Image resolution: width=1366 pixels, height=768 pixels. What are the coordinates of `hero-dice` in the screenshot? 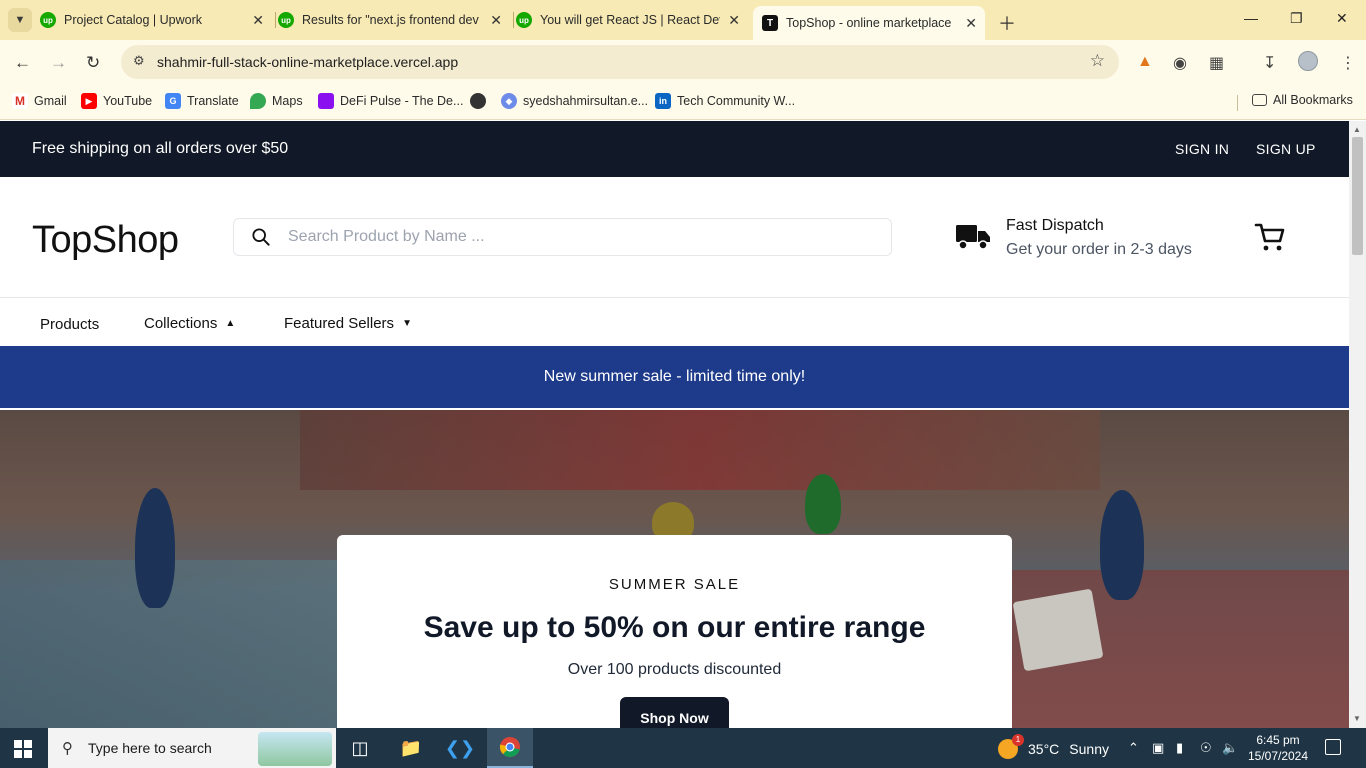 It's located at (1058, 630).